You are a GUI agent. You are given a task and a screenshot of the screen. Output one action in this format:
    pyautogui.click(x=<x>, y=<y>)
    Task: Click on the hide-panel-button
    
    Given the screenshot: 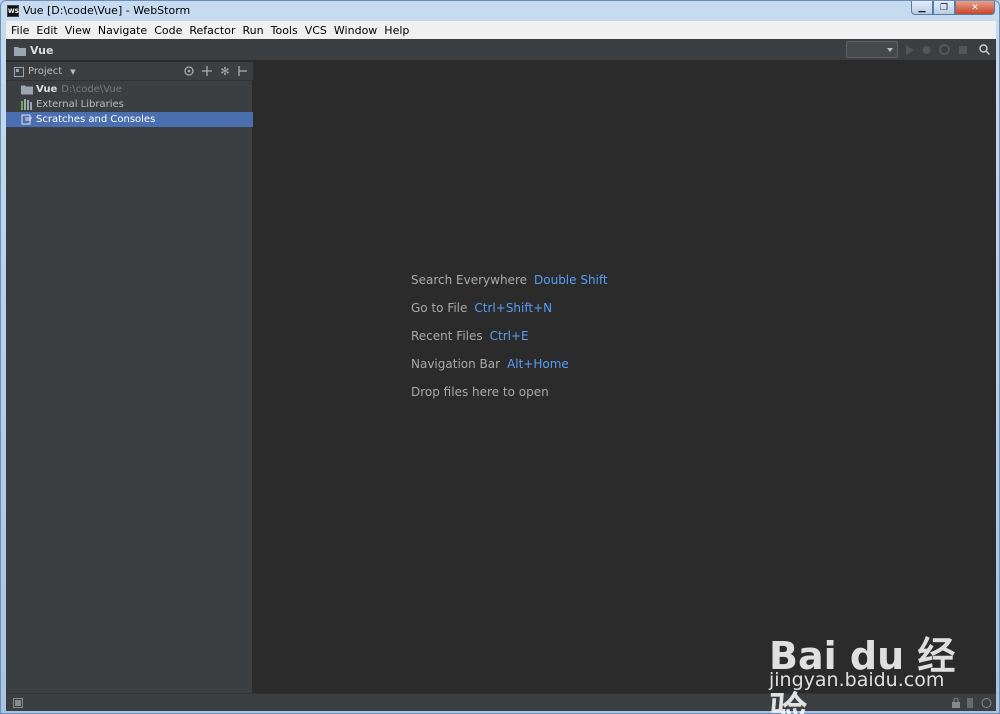 What is the action you would take?
    pyautogui.click(x=243, y=71)
    